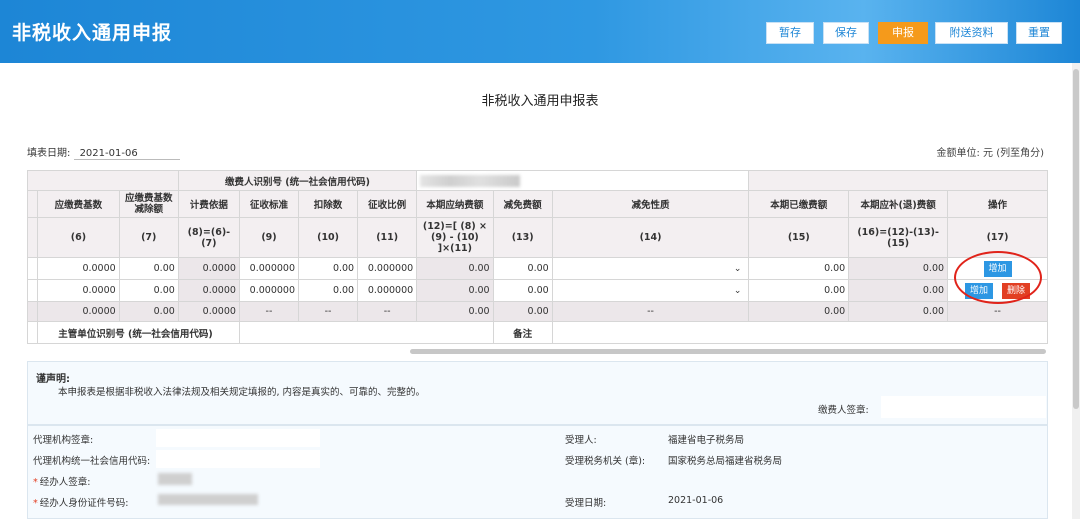 Image resolution: width=1080 pixels, height=519 pixels. Describe the element at coordinates (522, 204) in the screenshot. I see `col-header: 减免费额` at that location.